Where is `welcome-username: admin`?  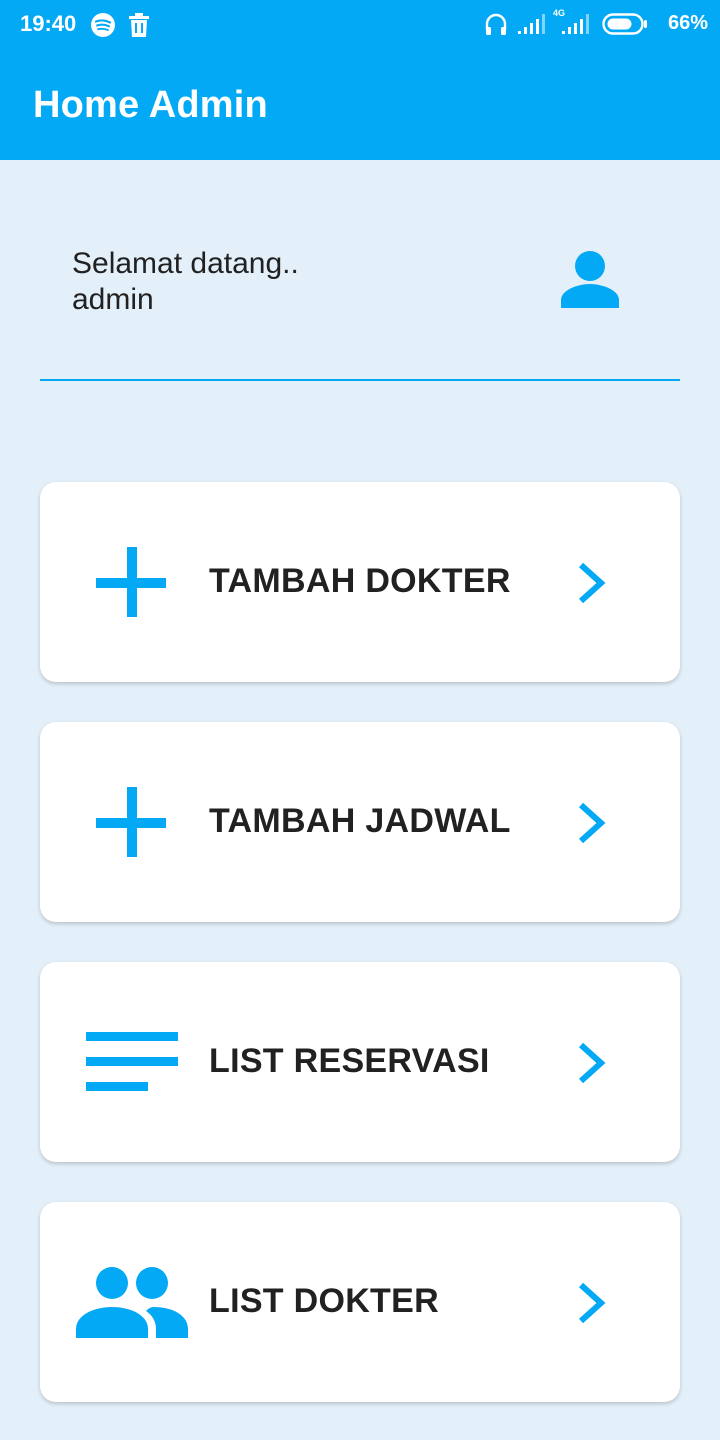 welcome-username: admin is located at coordinates (113, 299).